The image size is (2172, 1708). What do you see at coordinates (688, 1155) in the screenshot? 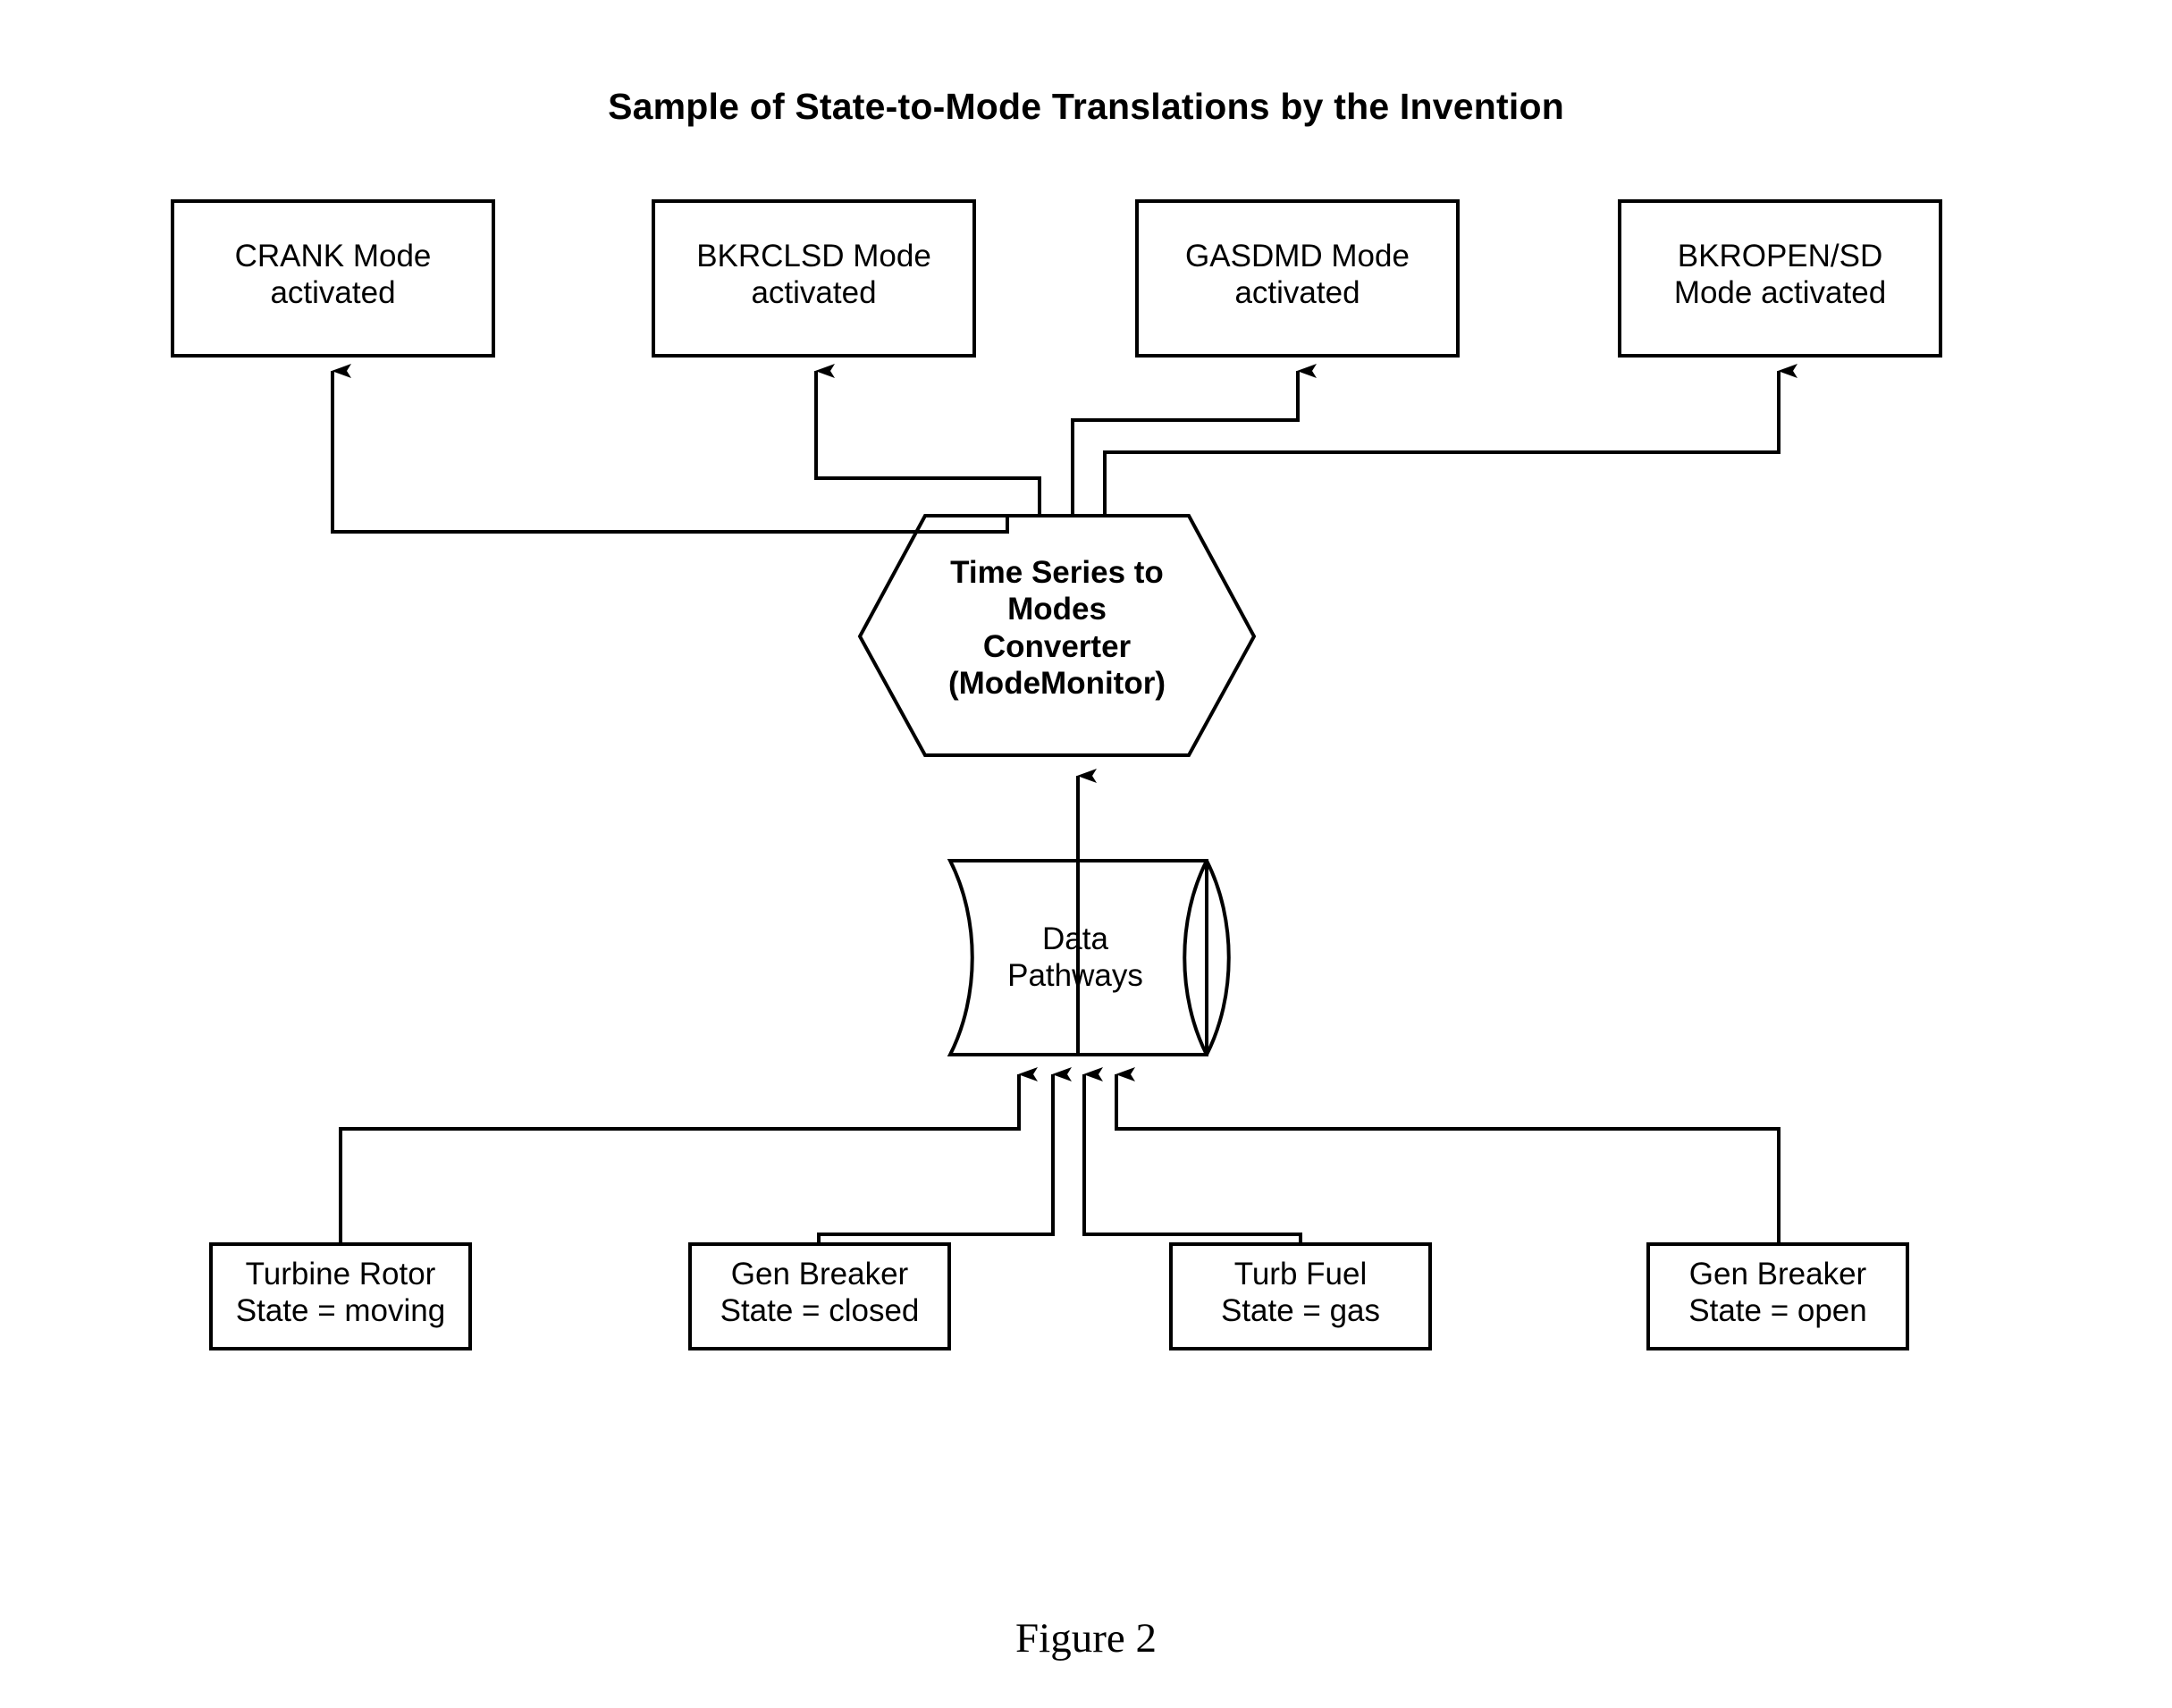
I see `connector-turbine-rotor-to-datastore` at bounding box center [688, 1155].